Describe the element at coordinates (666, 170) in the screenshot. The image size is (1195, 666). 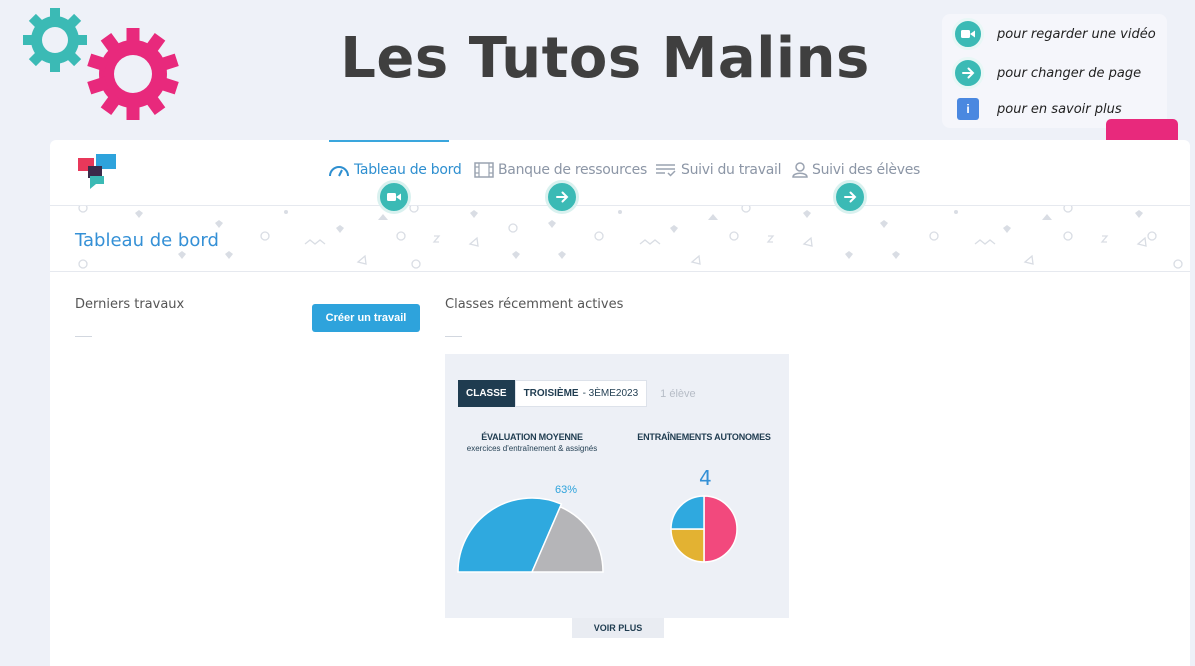
I see `list-check-icon` at that location.